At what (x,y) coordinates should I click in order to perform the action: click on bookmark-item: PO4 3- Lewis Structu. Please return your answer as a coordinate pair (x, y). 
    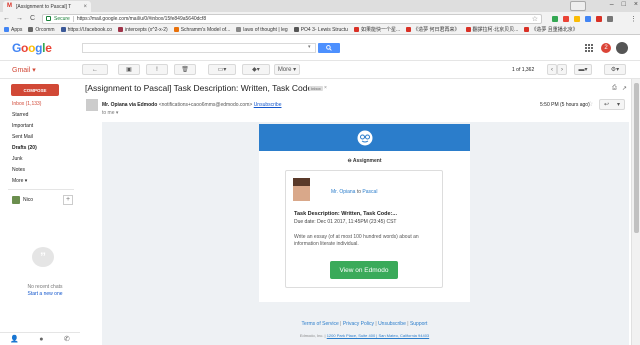
    Looking at the image, I should click on (320, 30).